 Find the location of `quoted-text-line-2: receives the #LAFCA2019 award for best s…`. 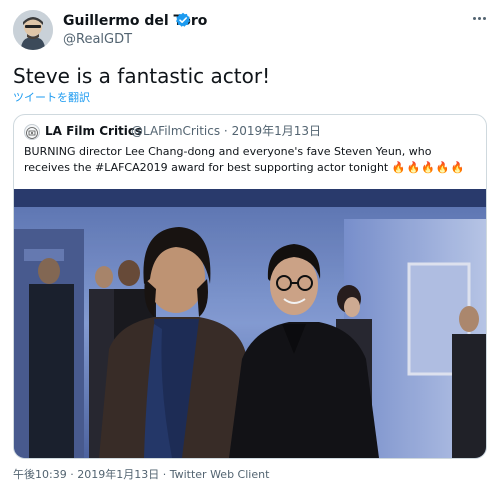

quoted-text-line-2: receives the #LAFCA2019 award for best s… is located at coordinates (251, 168).